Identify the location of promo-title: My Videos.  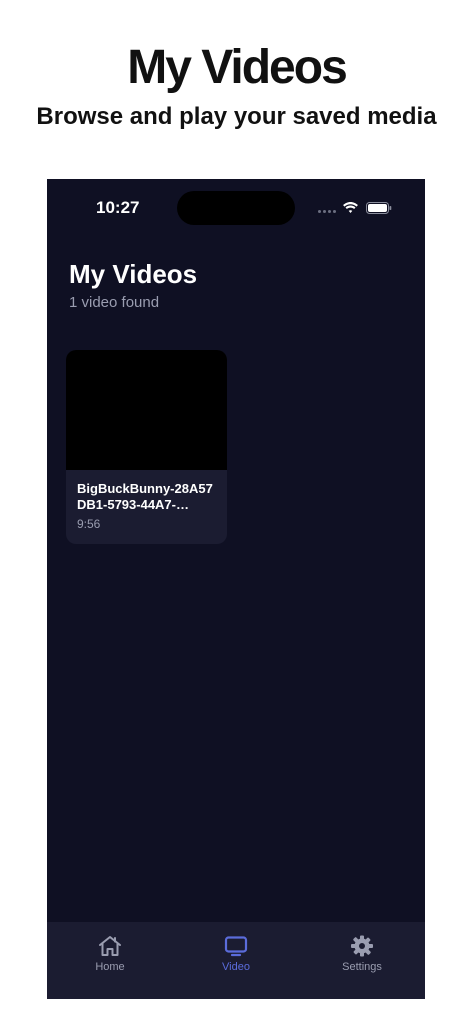
(237, 67).